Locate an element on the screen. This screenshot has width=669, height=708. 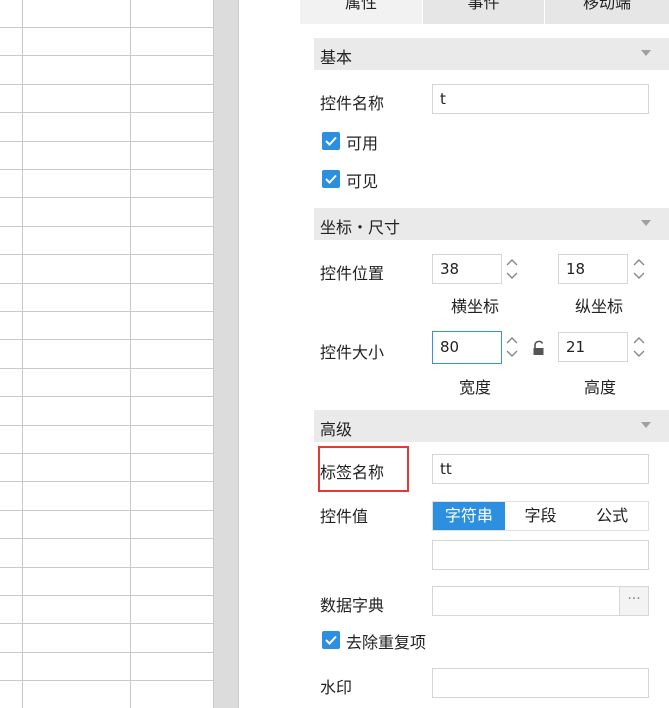
position-label: 控件位置 is located at coordinates (352, 273).